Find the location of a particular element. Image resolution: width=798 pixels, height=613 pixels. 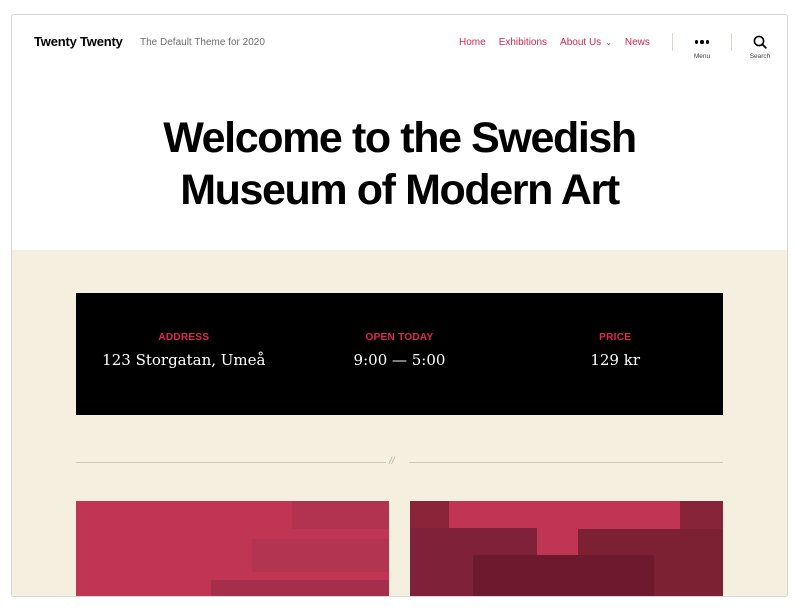

menu-label: Menu is located at coordinates (702, 56).